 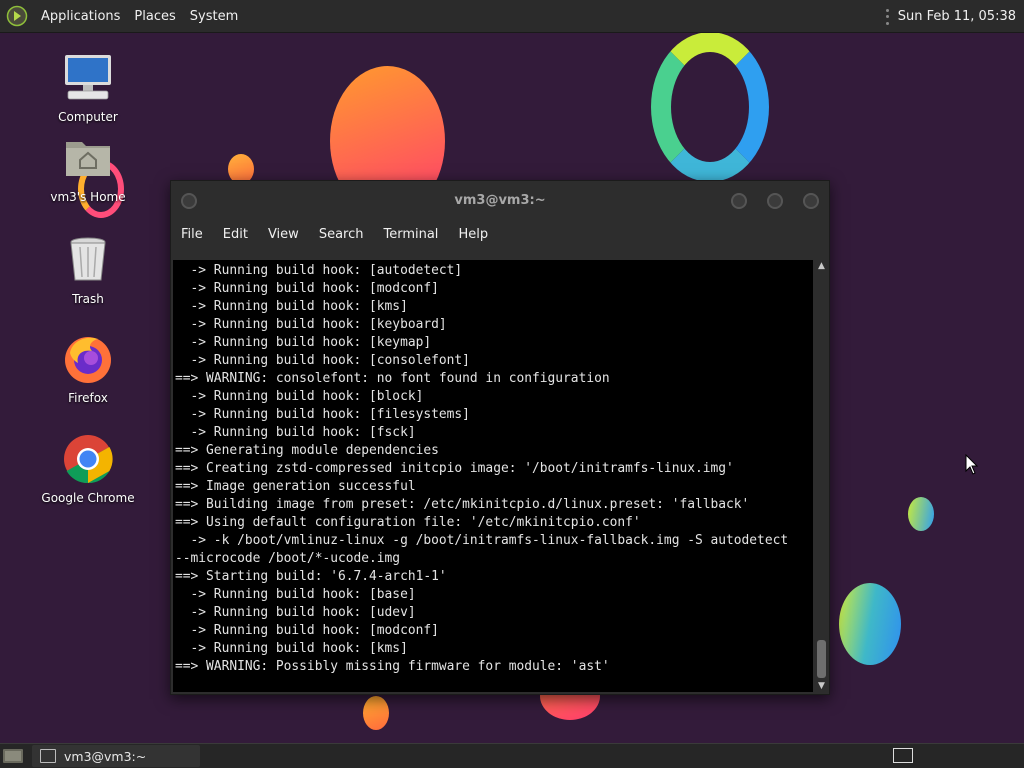 What do you see at coordinates (192, 239) in the screenshot?
I see `menu-file: File` at bounding box center [192, 239].